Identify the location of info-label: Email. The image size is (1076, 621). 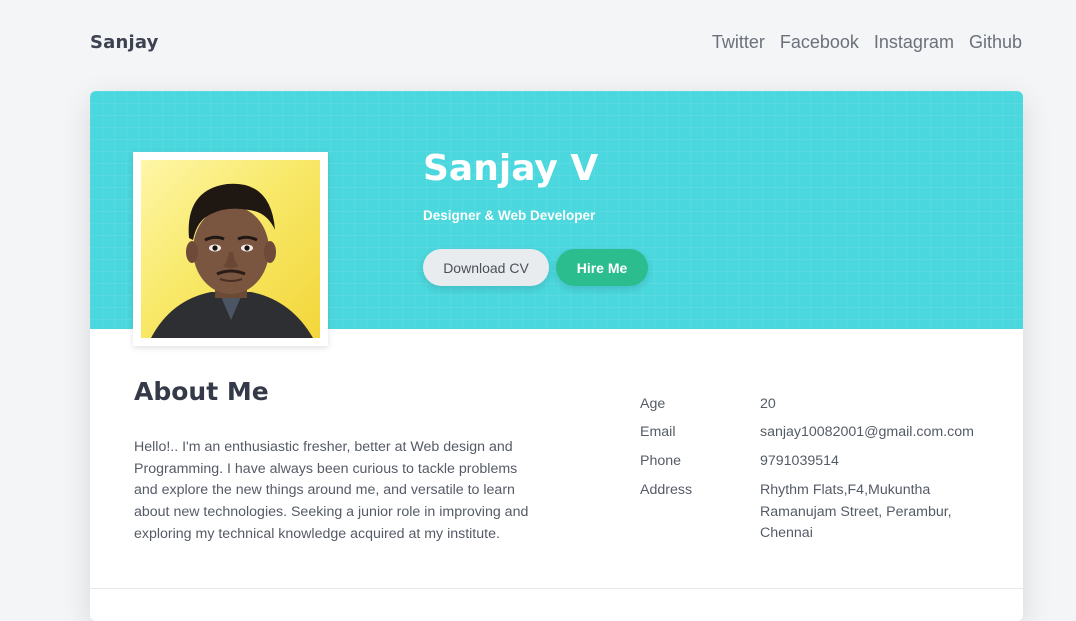
(658, 432).